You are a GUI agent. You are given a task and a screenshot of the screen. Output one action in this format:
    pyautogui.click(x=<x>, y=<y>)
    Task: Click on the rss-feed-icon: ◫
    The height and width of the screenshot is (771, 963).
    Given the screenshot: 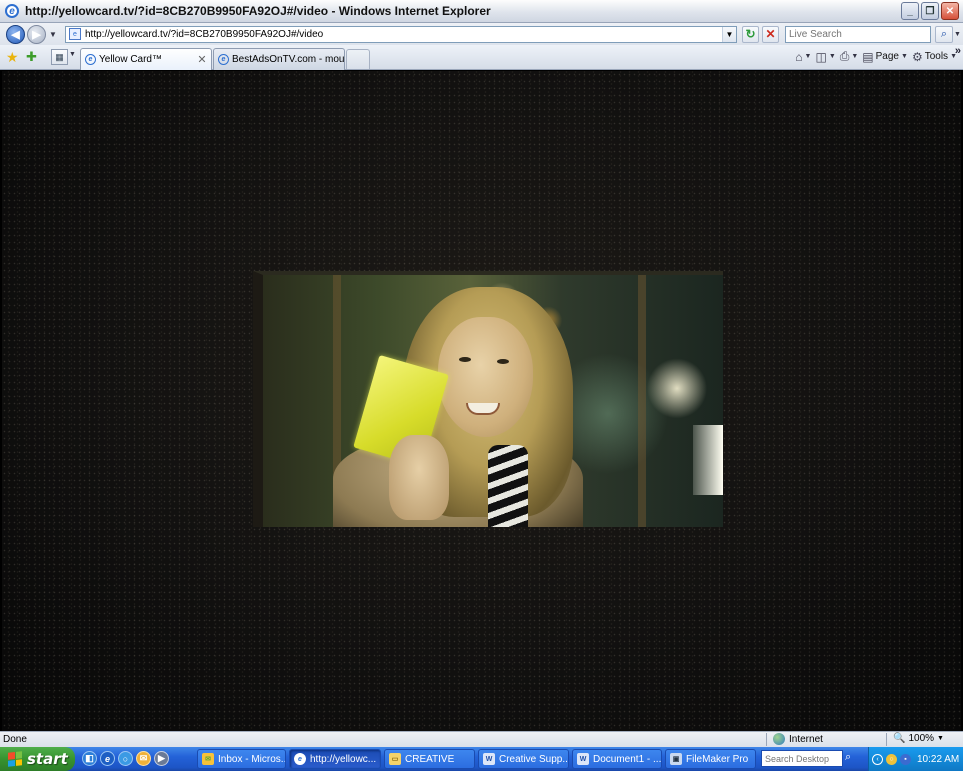 What is the action you would take?
    pyautogui.click(x=821, y=56)
    